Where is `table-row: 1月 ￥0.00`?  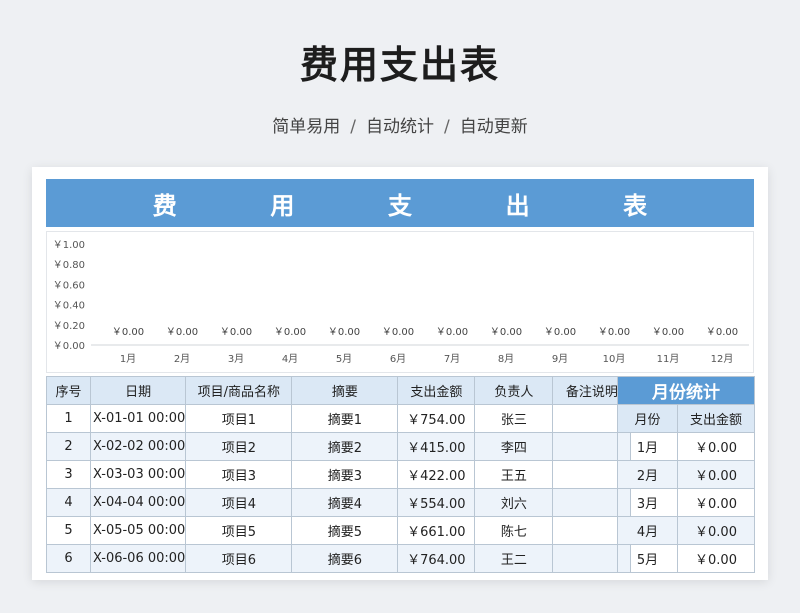
table-row: 1月 ￥0.00 is located at coordinates (686, 446).